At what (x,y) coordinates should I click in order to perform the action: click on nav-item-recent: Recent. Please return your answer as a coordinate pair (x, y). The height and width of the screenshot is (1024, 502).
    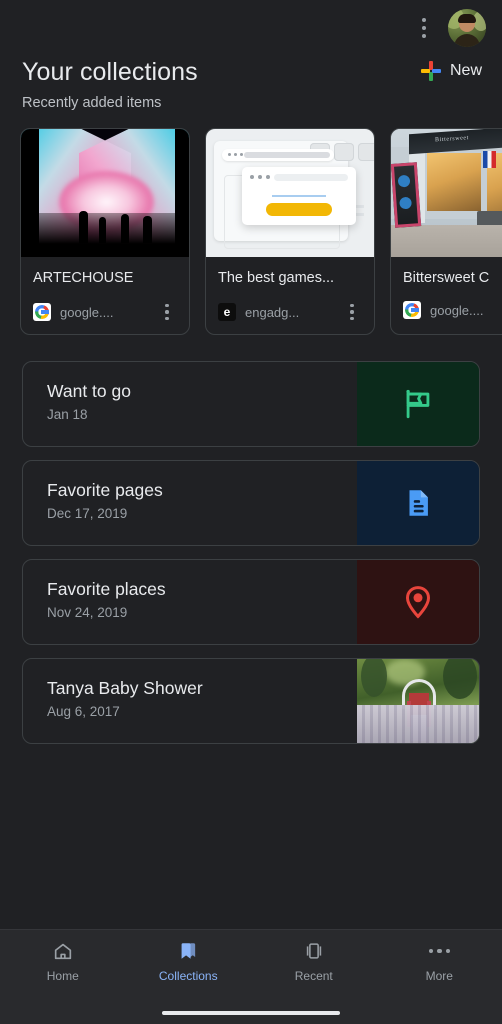
    Looking at the image, I should click on (314, 970).